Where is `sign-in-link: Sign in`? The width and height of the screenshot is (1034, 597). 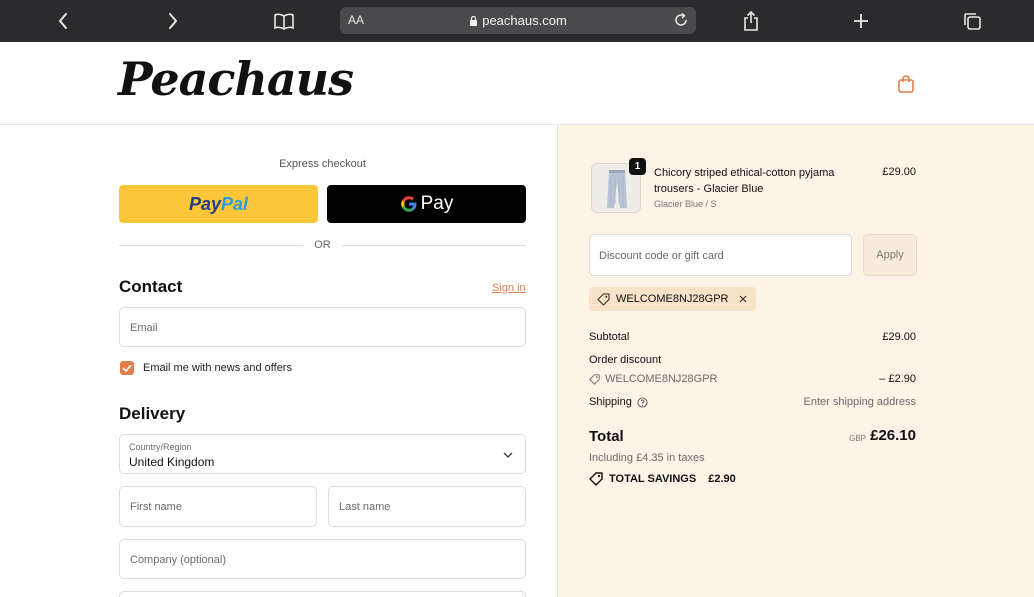 sign-in-link: Sign in is located at coordinates (509, 288).